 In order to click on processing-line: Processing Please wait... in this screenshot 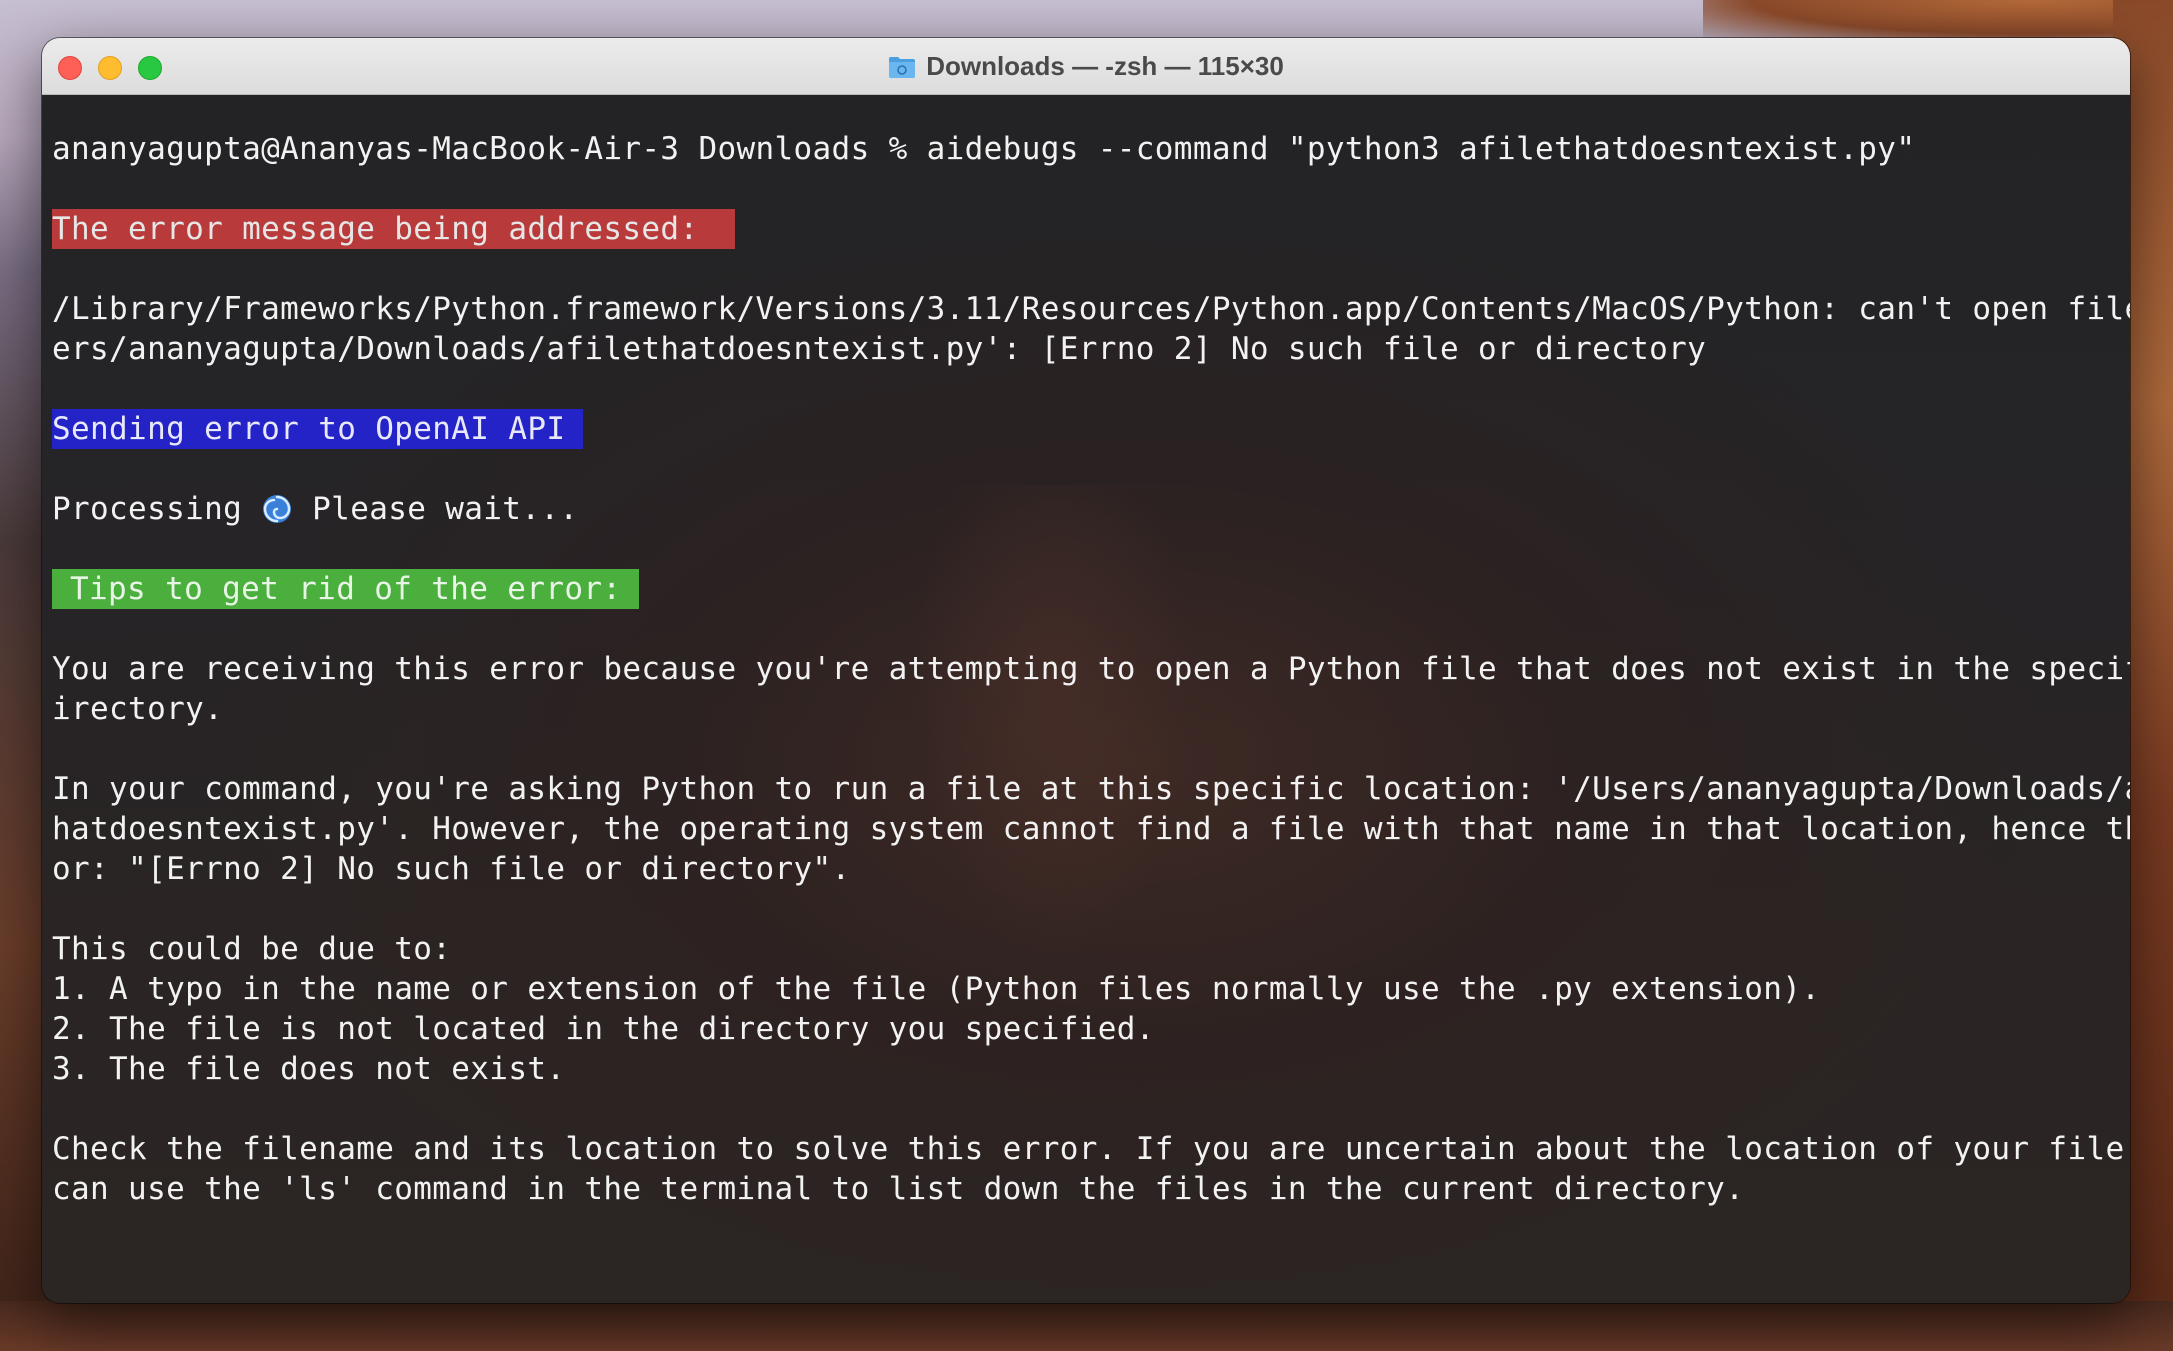, I will do `click(1091, 509)`.